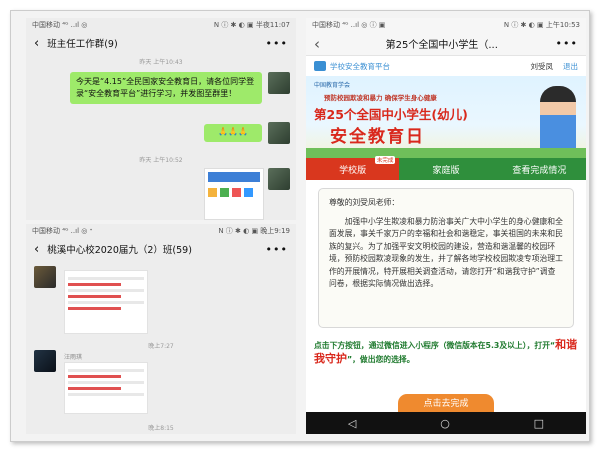 This screenshot has height=450, width=600. Describe the element at coordinates (360, 66) in the screenshot. I see `platform-name: 学校安全教育平台` at that location.